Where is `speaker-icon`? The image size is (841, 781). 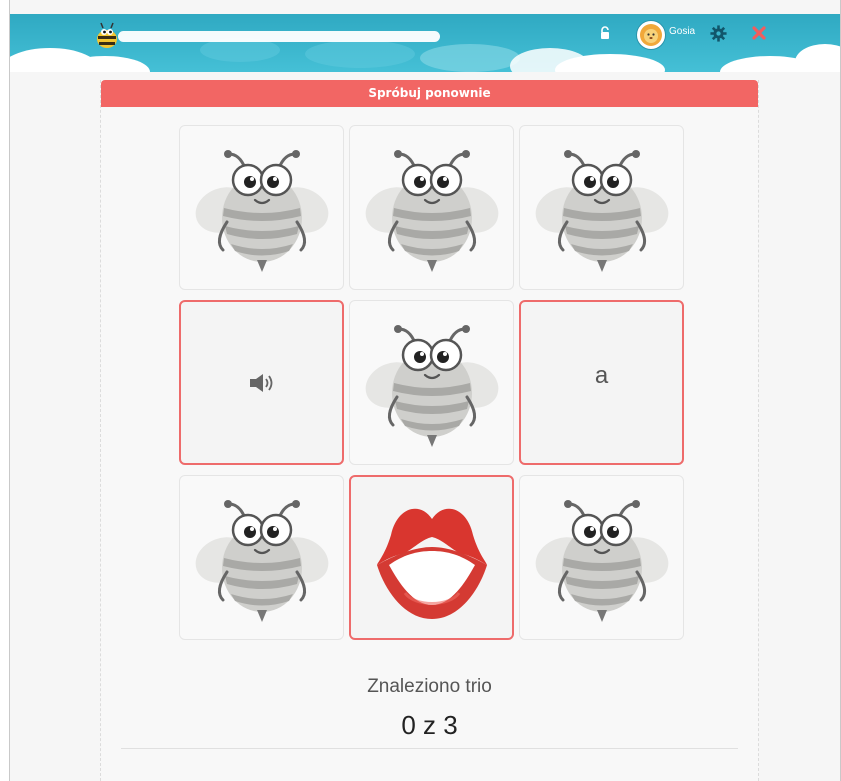 speaker-icon is located at coordinates (262, 383).